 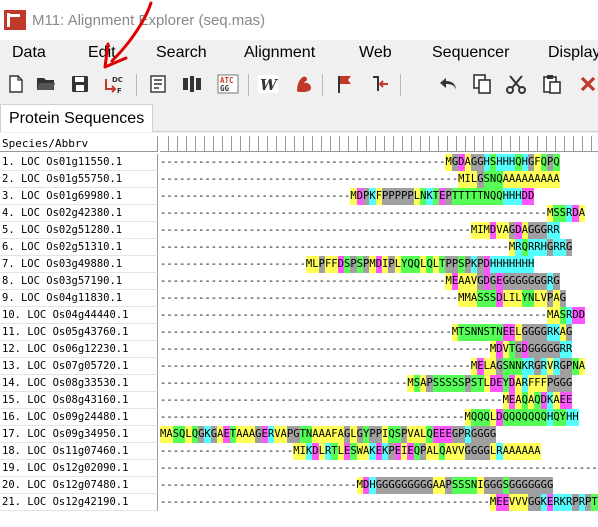 What do you see at coordinates (225, 88) in the screenshot?
I see `svg-text: GG` at bounding box center [225, 88].